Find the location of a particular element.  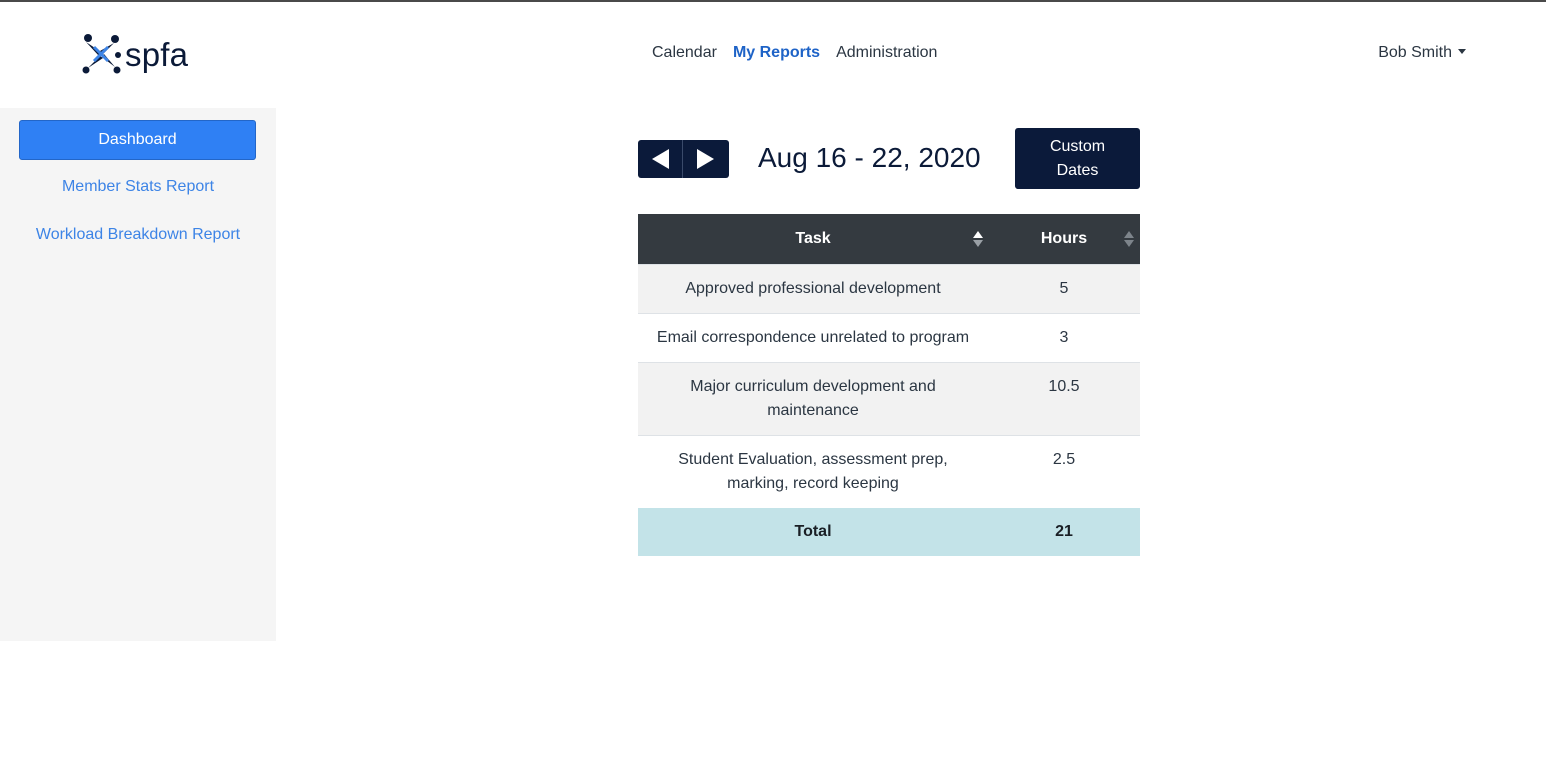

arrow-left-icon is located at coordinates (660, 159).